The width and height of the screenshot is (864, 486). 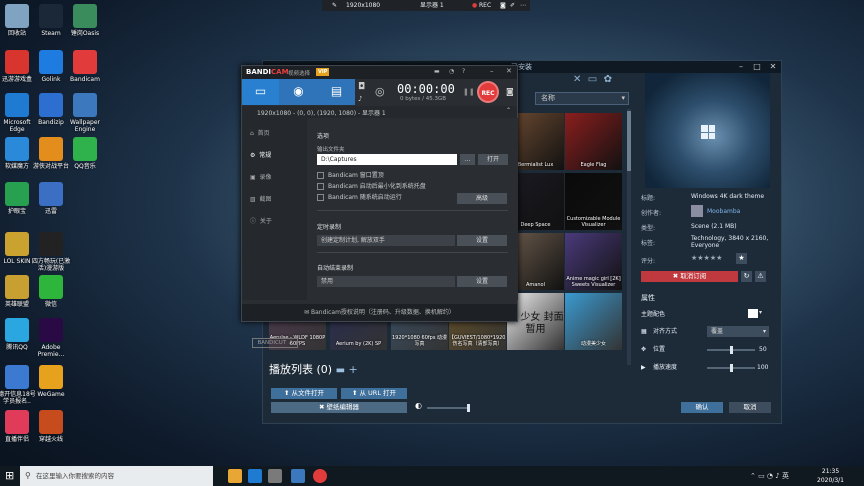 I want to click on wallpaper-tile: Customizable Module Visualizer, so click(x=593, y=201).